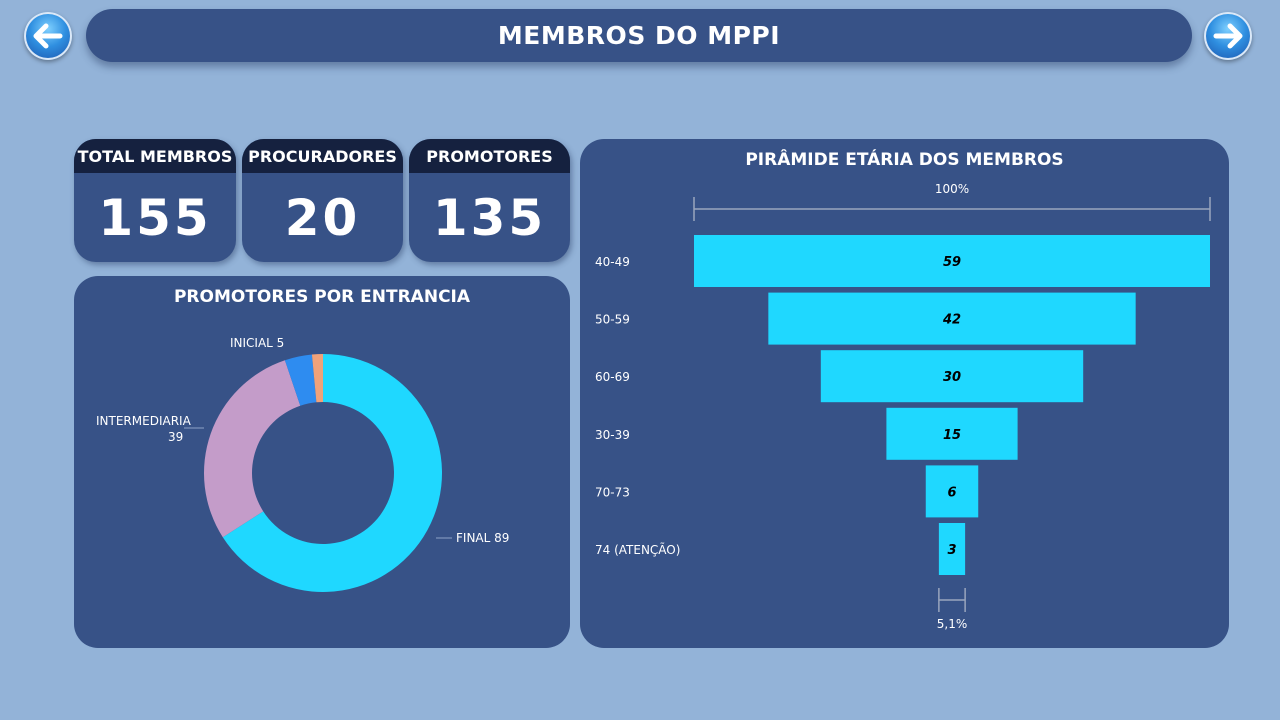  I want to click on kpi-label: PROMOTORES, so click(489, 156).